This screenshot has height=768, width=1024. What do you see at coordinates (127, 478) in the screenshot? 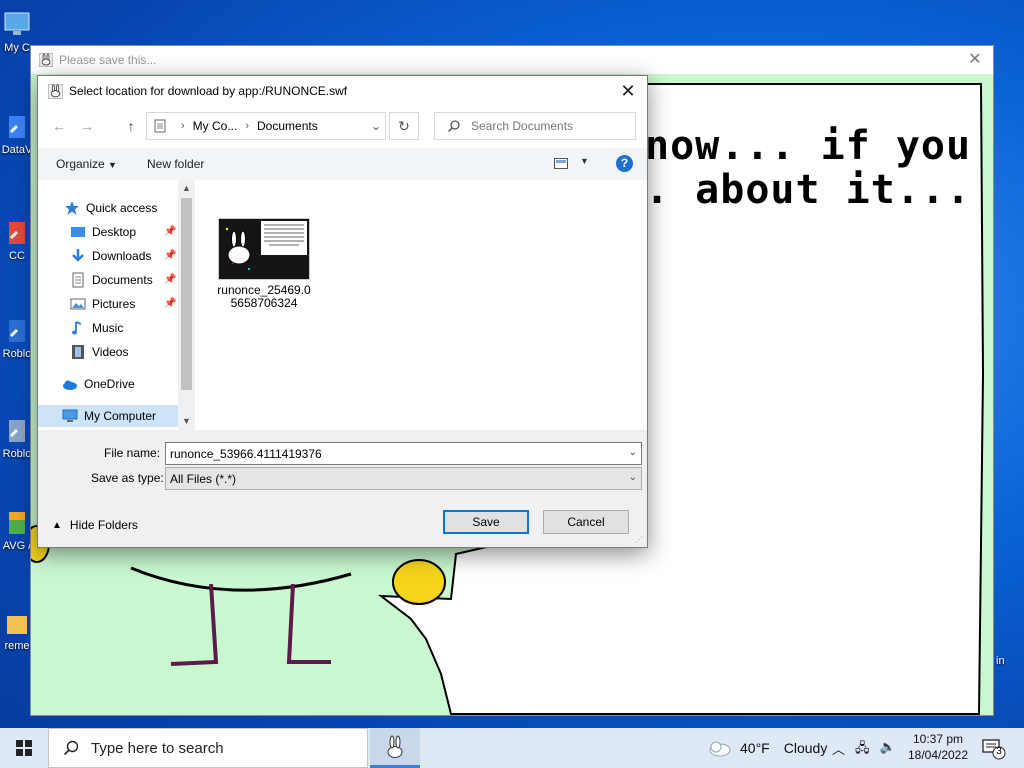
I see `save-type-field-label: Save as type:` at bounding box center [127, 478].